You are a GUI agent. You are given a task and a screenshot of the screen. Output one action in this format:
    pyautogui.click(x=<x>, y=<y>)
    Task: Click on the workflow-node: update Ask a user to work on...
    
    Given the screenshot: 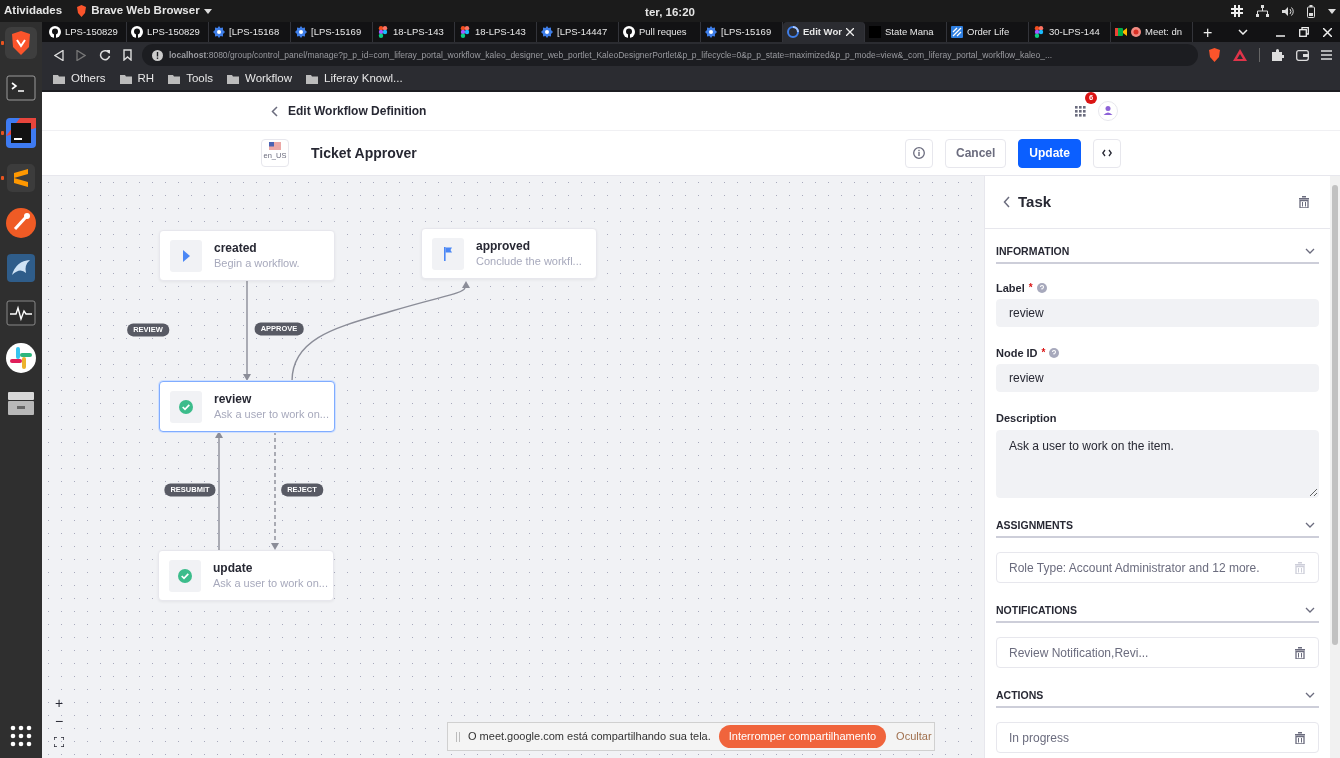 What is the action you would take?
    pyautogui.click(x=246, y=575)
    